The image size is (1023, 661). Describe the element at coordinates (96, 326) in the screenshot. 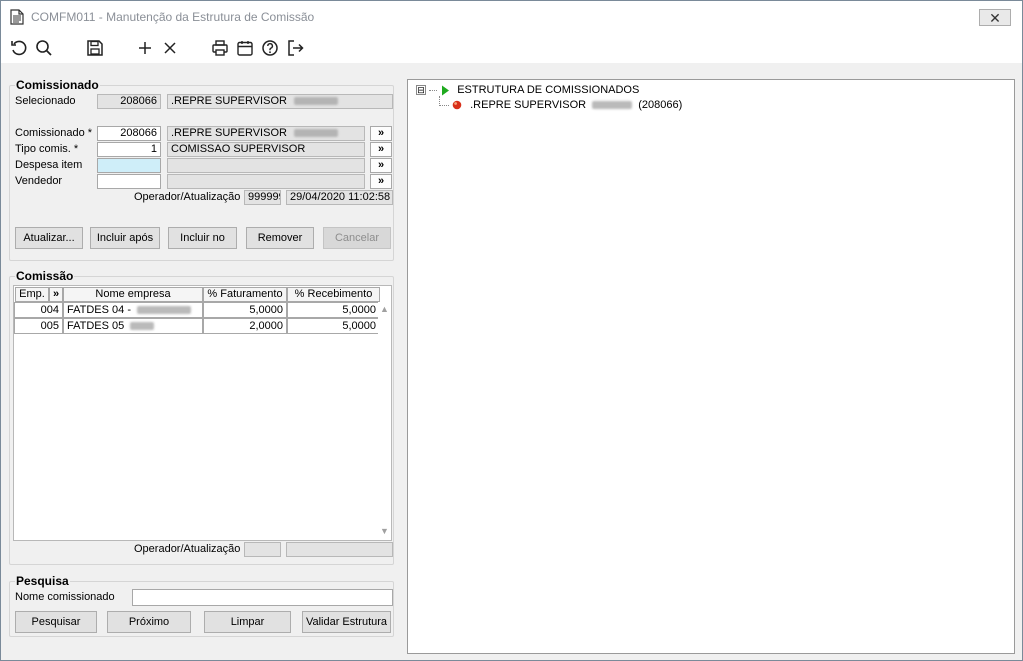

I see `row2-nome-text: FATDES 05` at that location.